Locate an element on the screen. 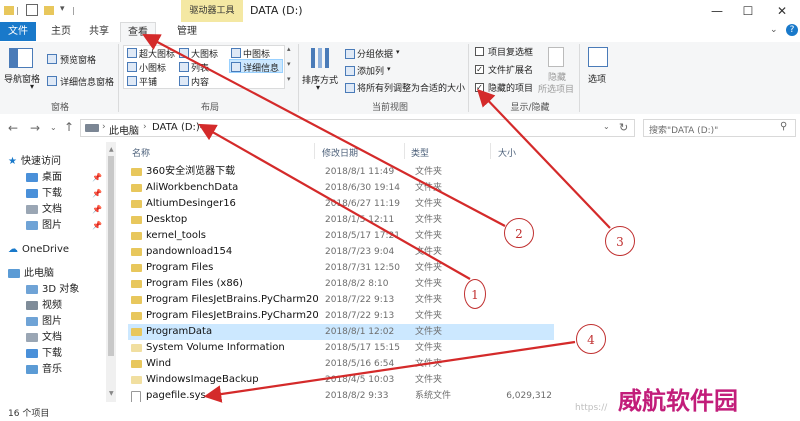  watermark-logo: 威航软件园 is located at coordinates (678, 400).